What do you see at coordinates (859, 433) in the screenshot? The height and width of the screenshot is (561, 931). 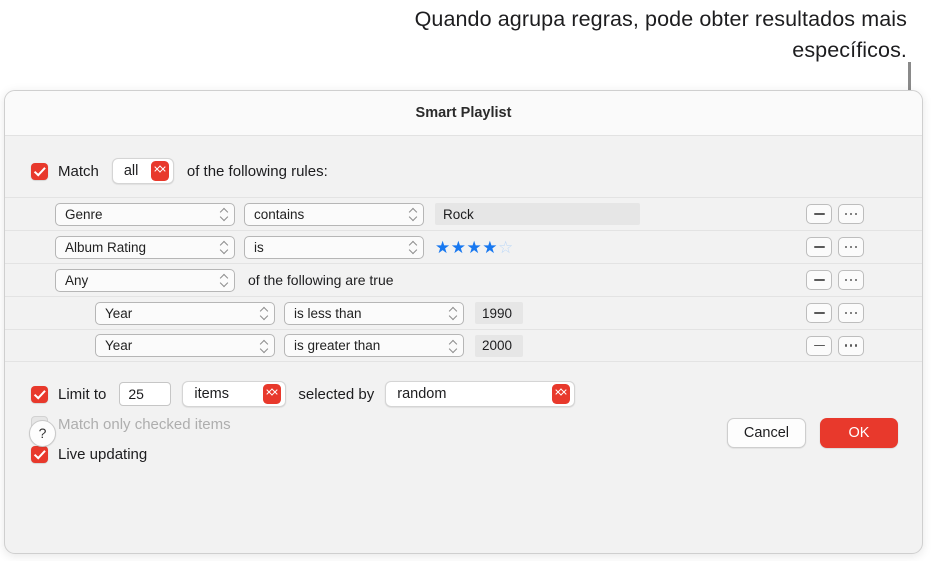 I see `ok-button: OK` at bounding box center [859, 433].